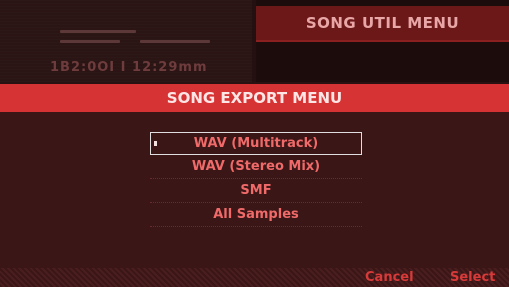 This screenshot has height=287, width=509. I want to click on util-menu-header: SONG UTIL MENU, so click(382, 24).